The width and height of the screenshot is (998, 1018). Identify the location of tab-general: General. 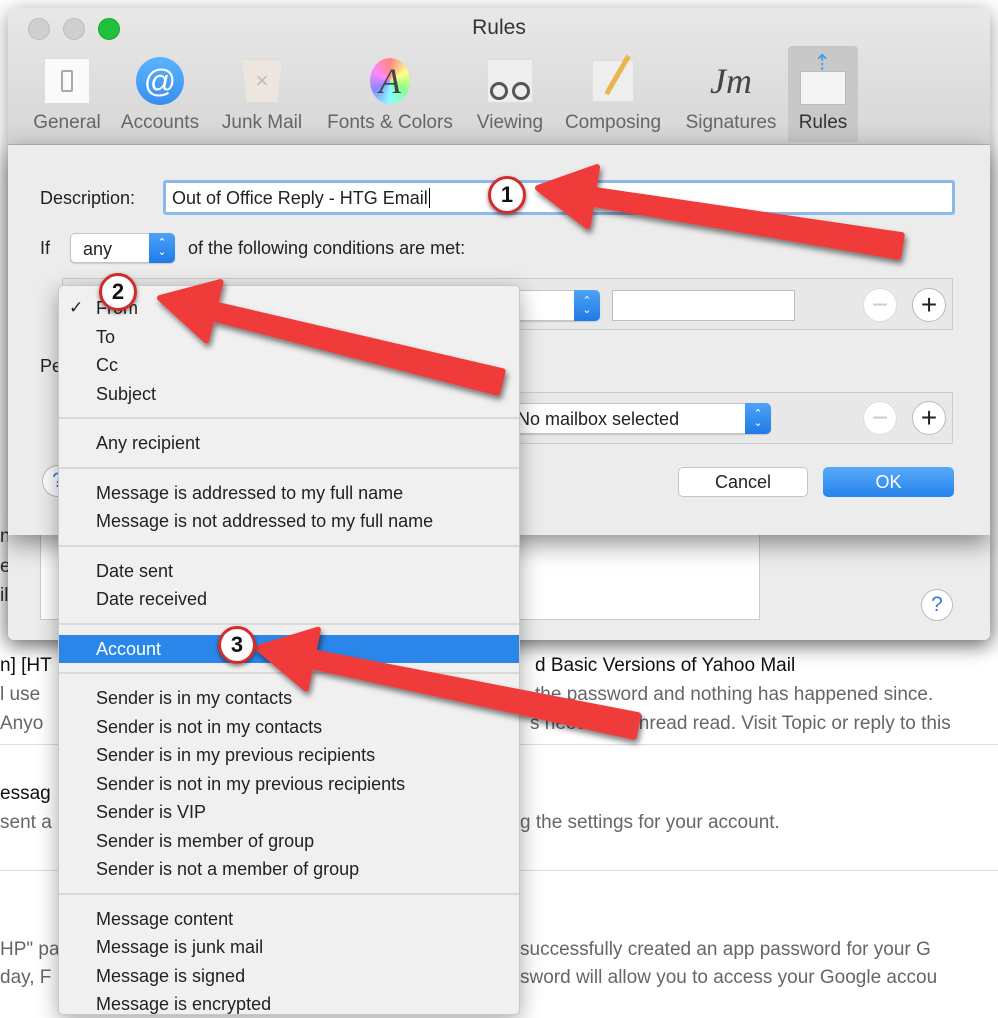
(67, 94).